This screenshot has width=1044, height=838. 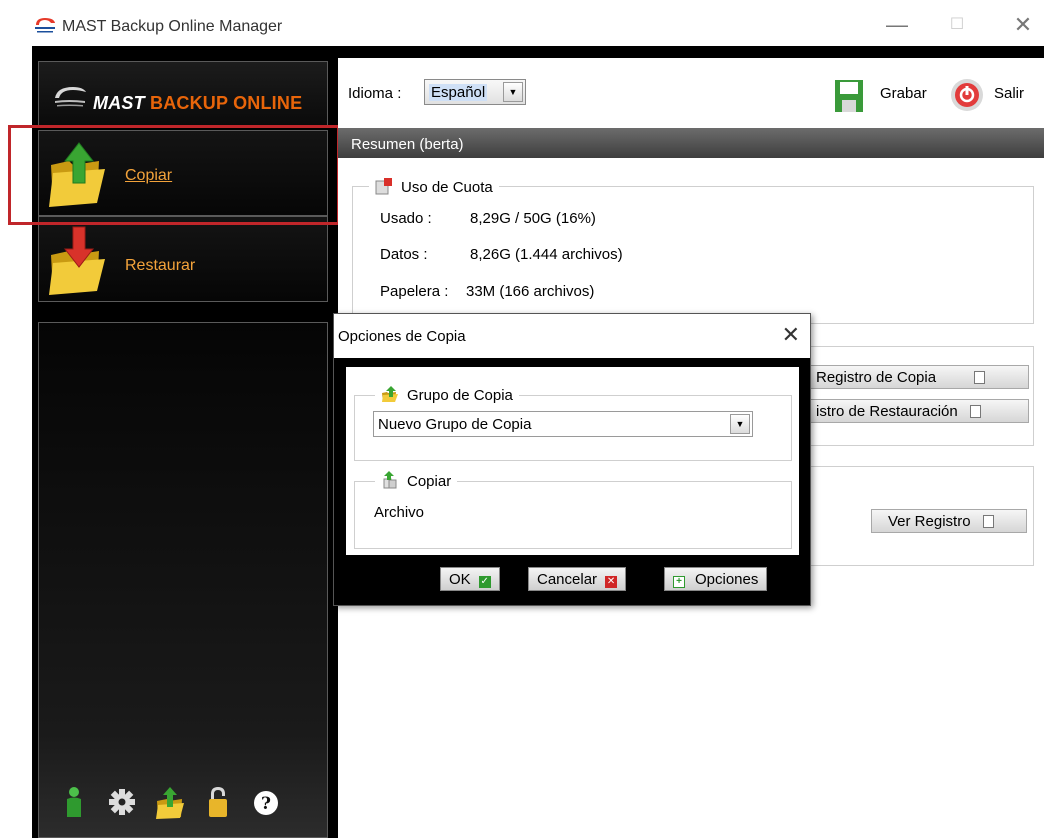 I want to click on dialog-titlebar: Opciones de Copia ✕, so click(x=572, y=336).